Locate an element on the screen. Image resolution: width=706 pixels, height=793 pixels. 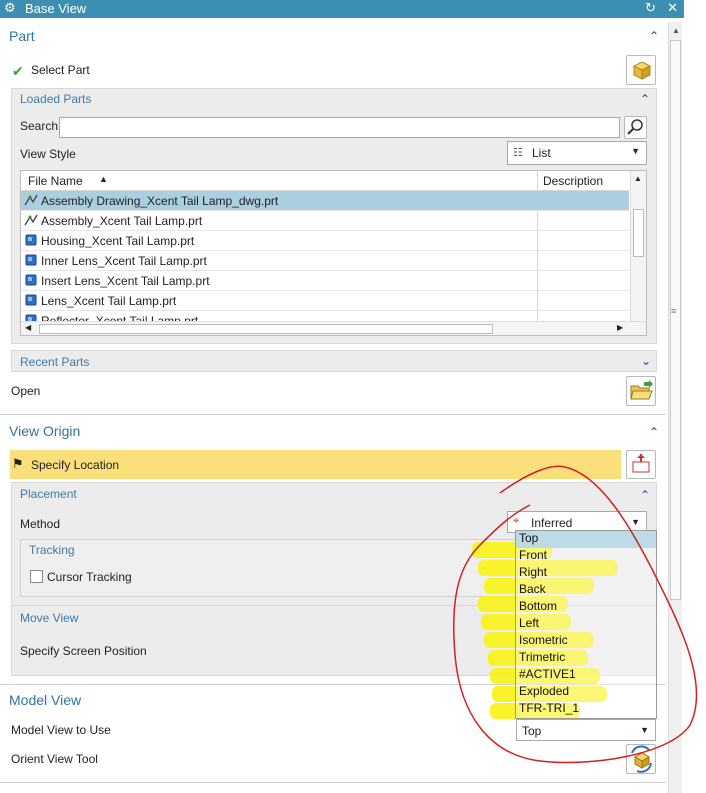
table-row: Insert Lens_Xcent Tail Lamp.prt is located at coordinates (325, 281).